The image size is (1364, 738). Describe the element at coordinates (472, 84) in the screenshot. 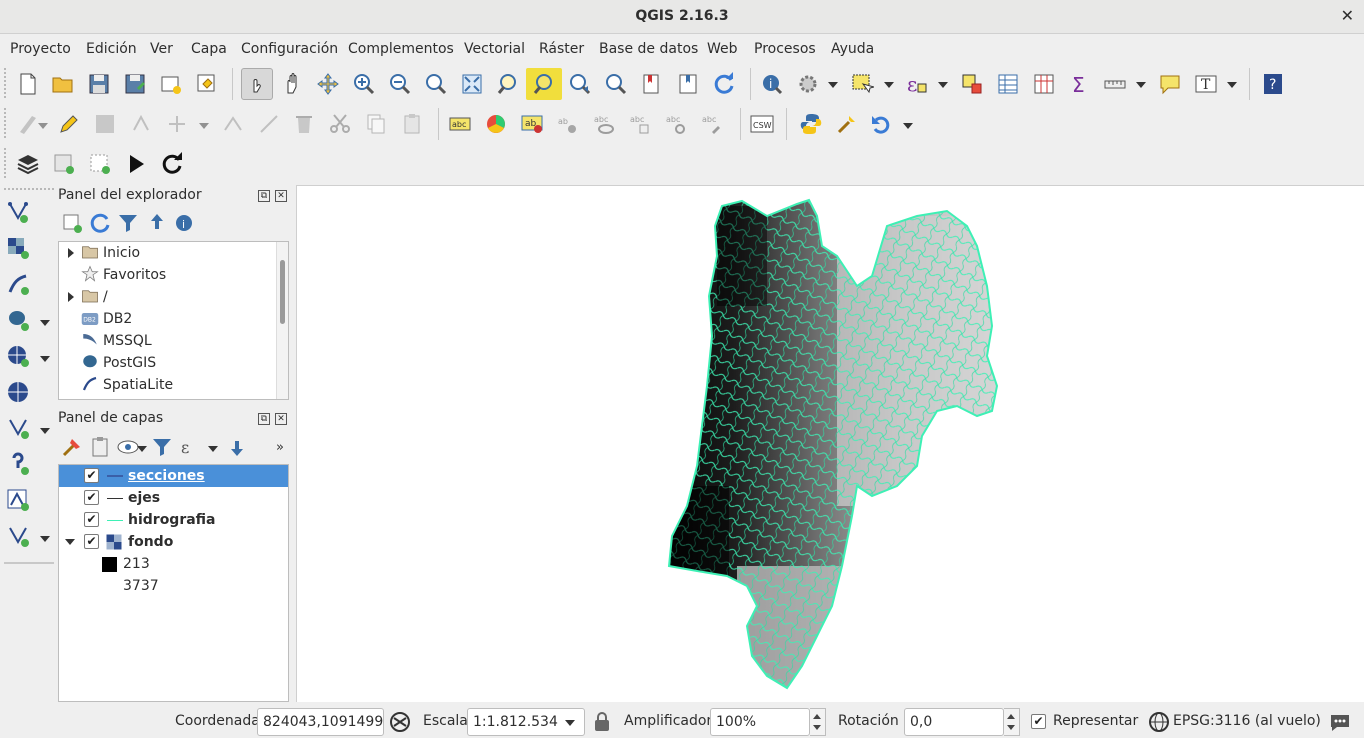

I see `zoom-full-icon` at that location.